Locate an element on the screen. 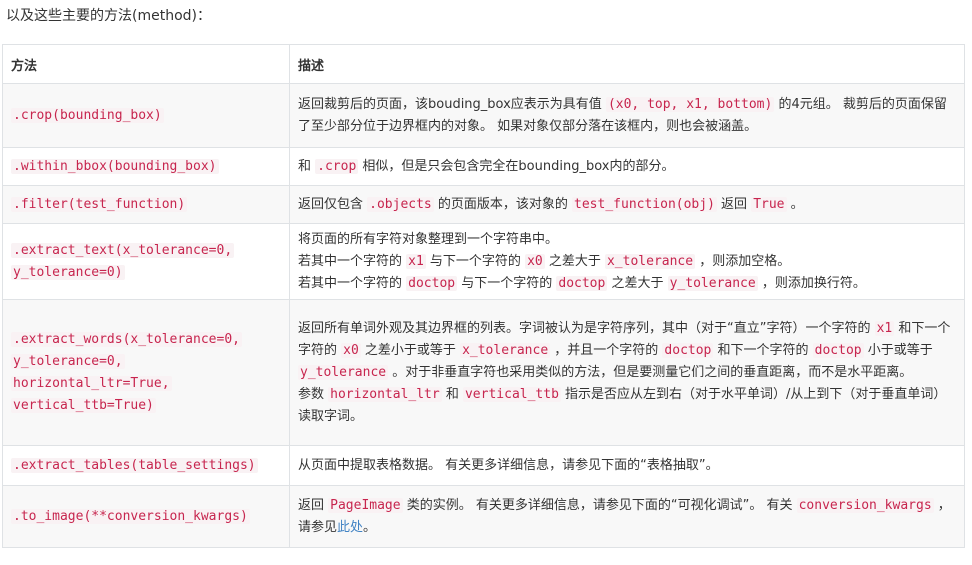  description-text: ，则添加换行符。 is located at coordinates (811, 283).